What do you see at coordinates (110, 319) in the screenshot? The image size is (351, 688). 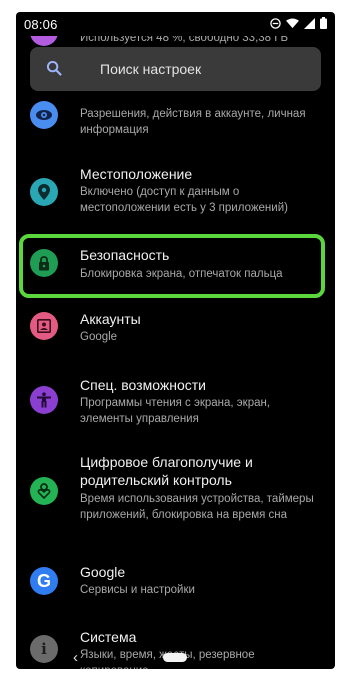 I see `accounts-title: Аккаунты` at bounding box center [110, 319].